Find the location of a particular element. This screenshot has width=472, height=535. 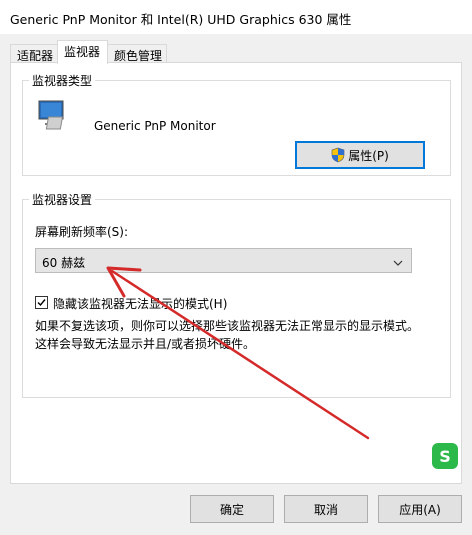

description-line-1: 如果不复选该项，则你可以选择那些该监视器无法正常显示的显示模式。 is located at coordinates (227, 326).